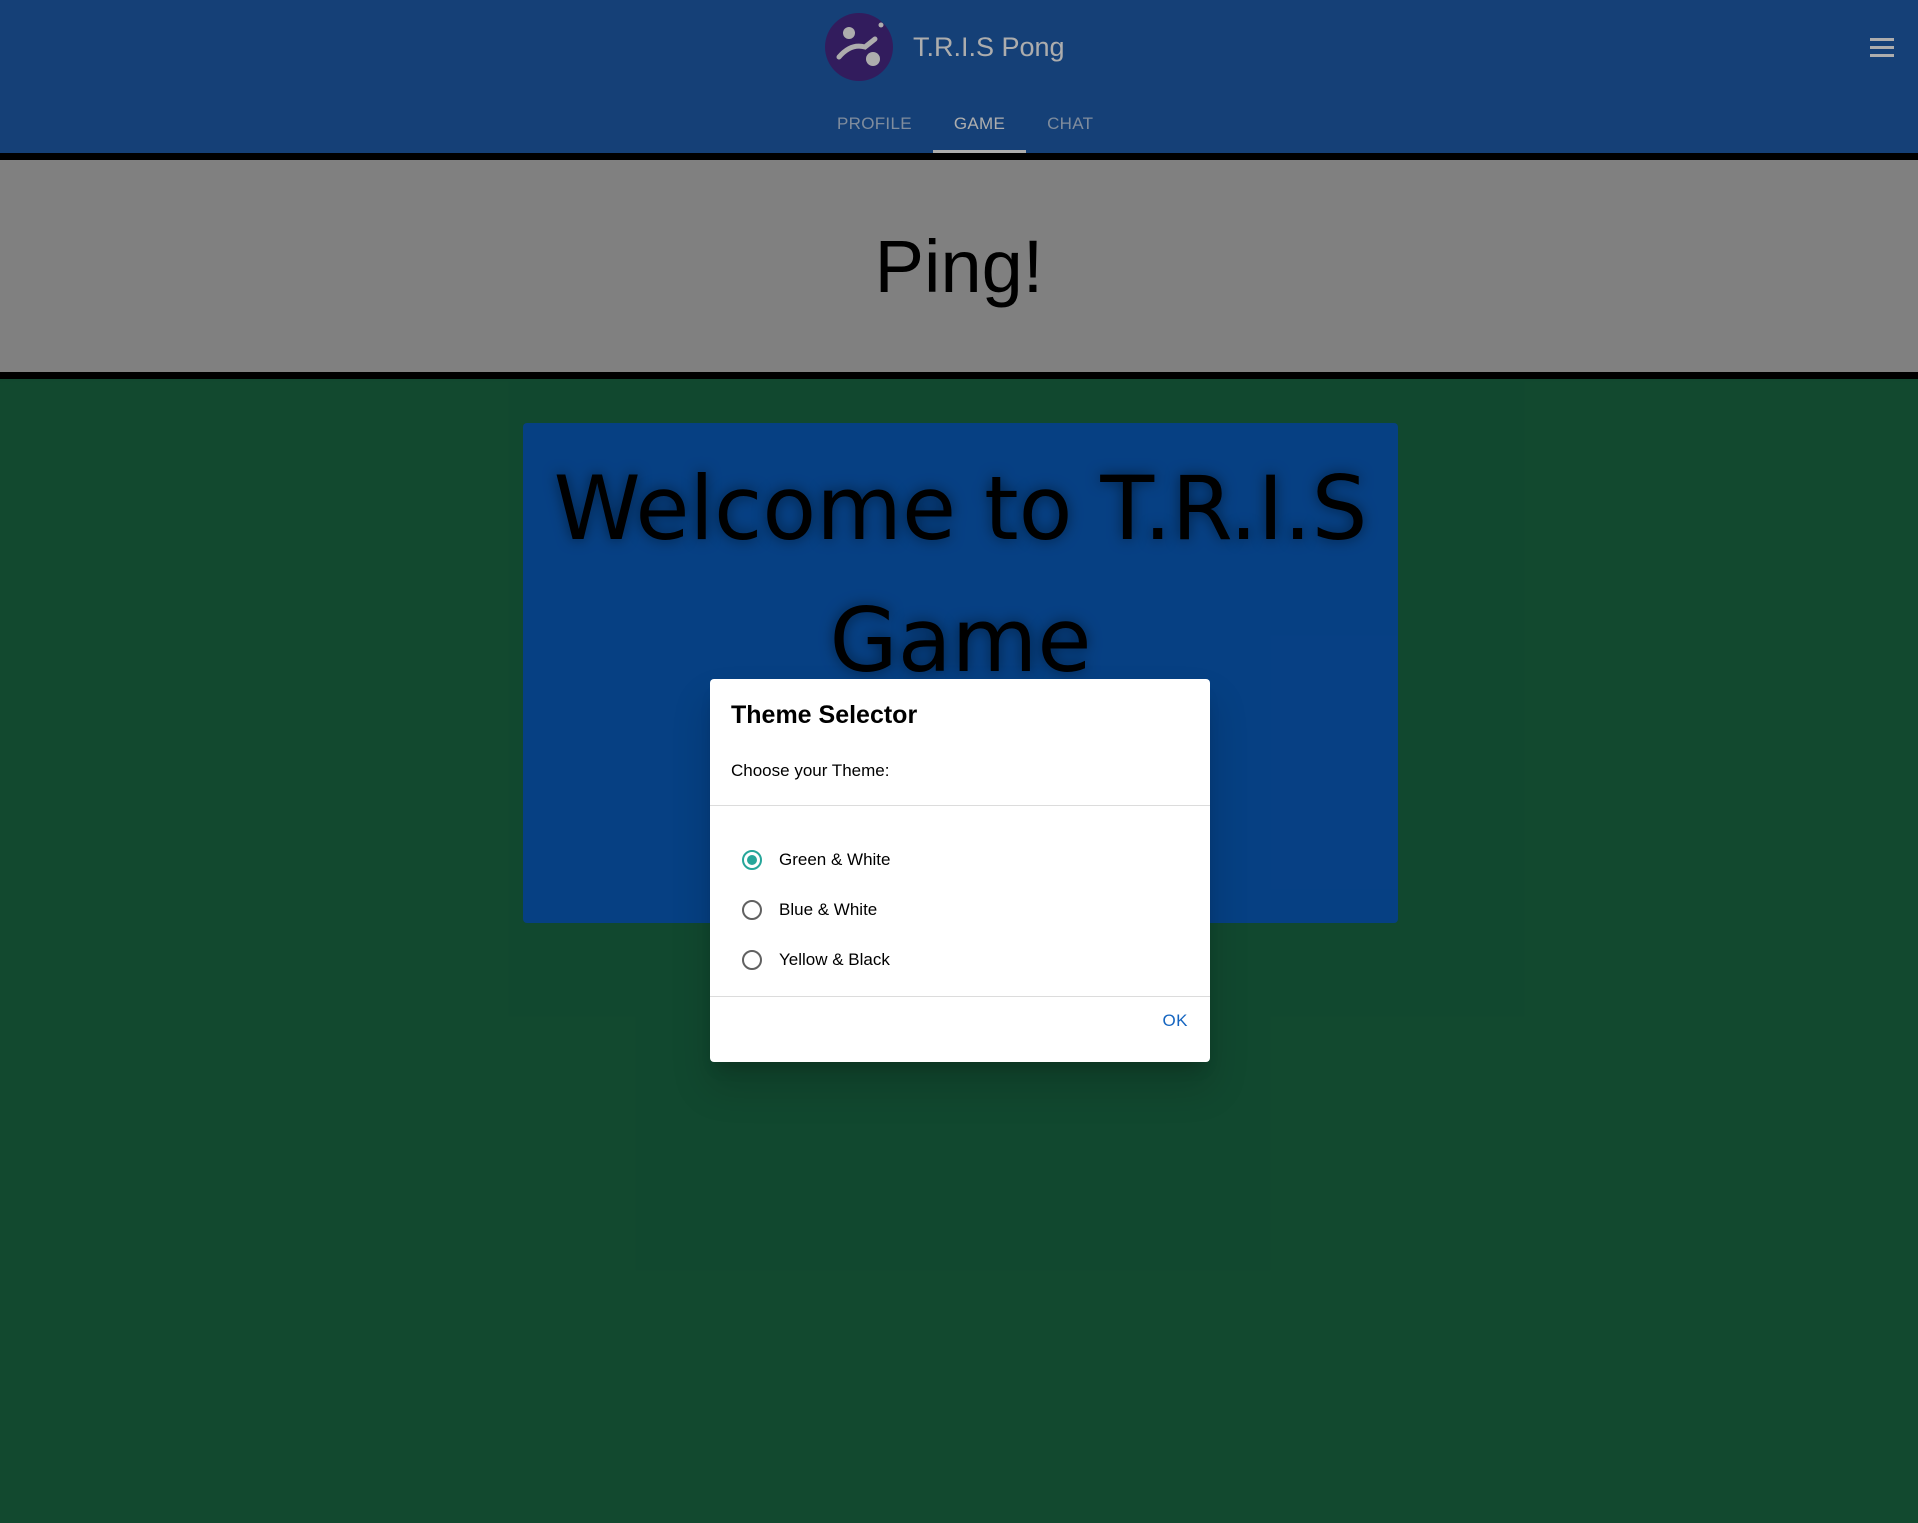  Describe the element at coordinates (752, 860) in the screenshot. I see `radio-checked-icon` at that location.